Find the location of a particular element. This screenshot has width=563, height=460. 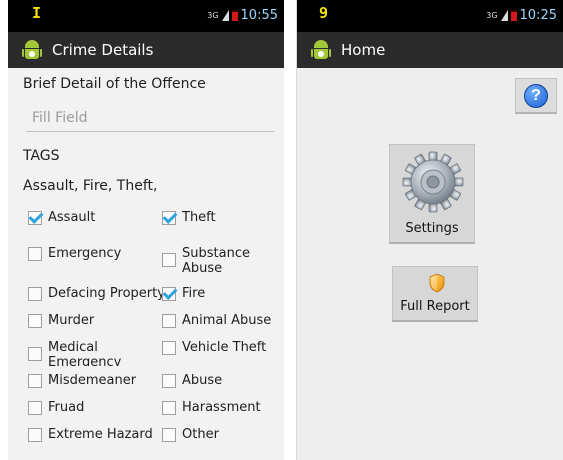

checkbox-murder: Murder is located at coordinates (61, 320).